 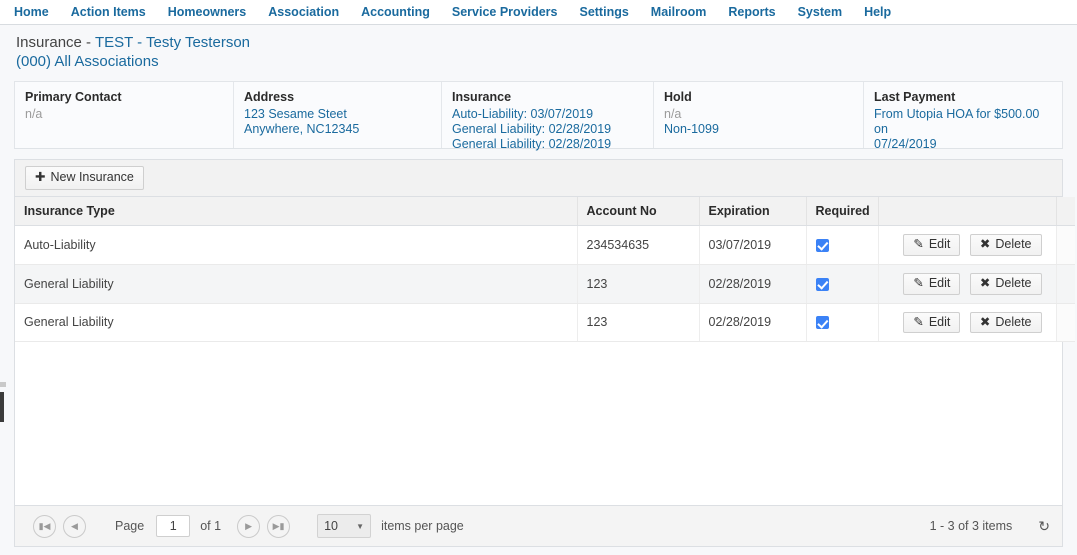 I want to click on info-insurance-line2: General Liability: 02/28/2019, so click(x=547, y=129).